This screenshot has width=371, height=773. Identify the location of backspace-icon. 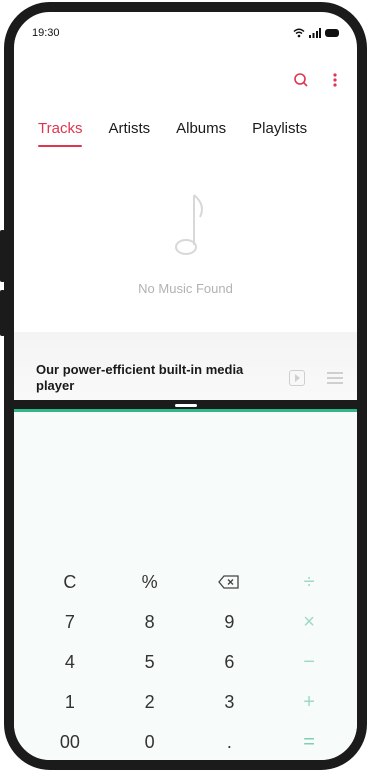
(229, 582).